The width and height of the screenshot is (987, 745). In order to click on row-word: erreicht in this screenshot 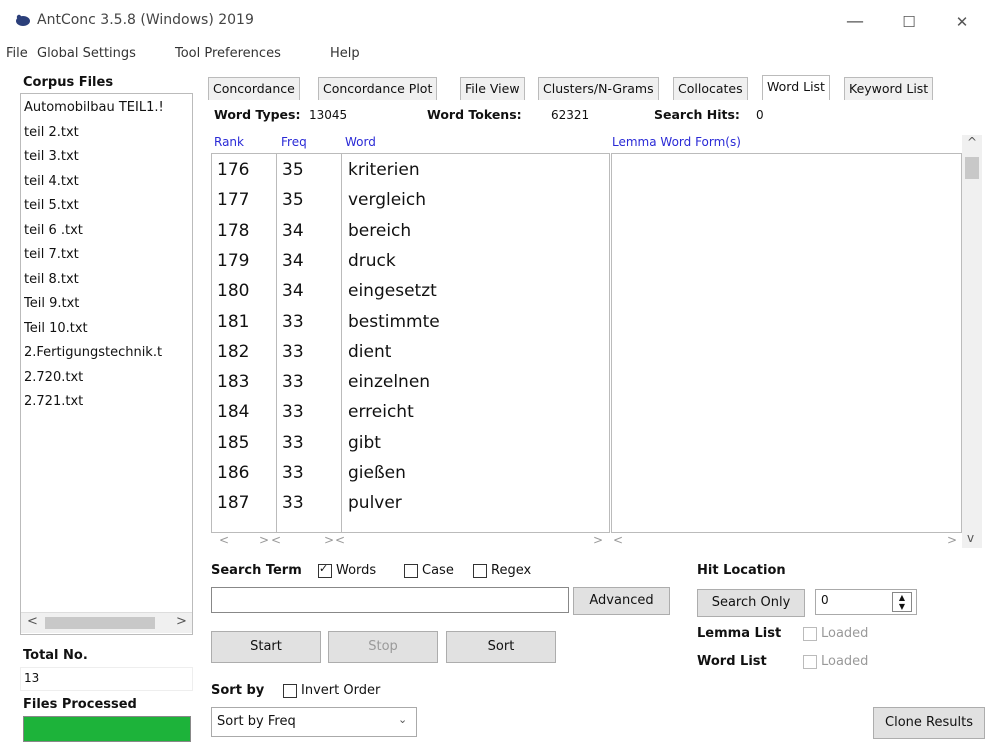, I will do `click(381, 412)`.